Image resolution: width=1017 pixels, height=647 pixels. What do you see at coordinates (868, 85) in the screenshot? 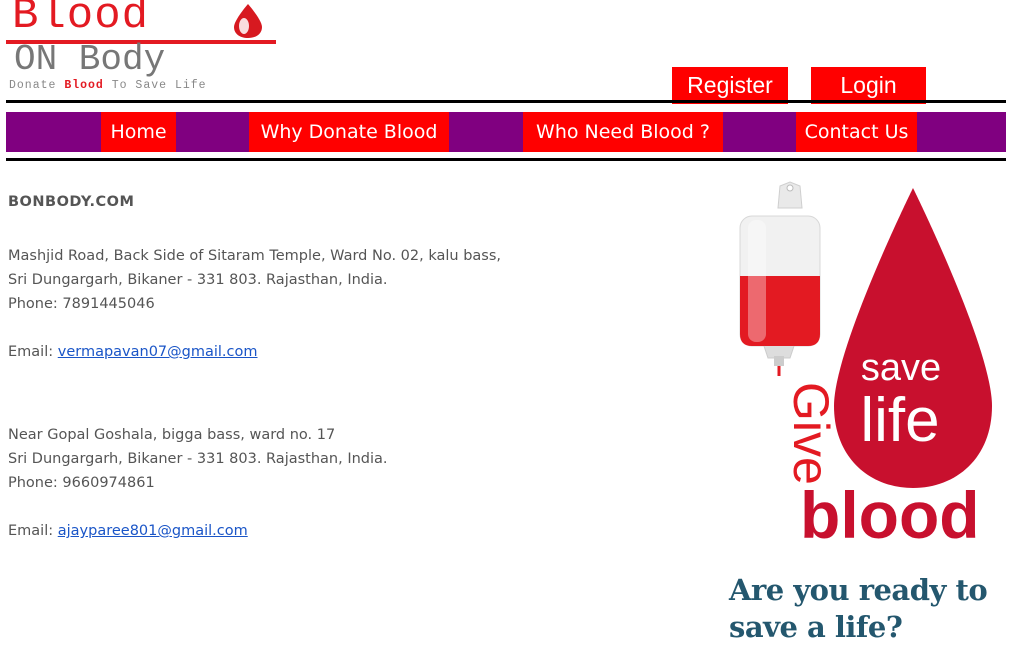
I see `login-button: Login` at bounding box center [868, 85].